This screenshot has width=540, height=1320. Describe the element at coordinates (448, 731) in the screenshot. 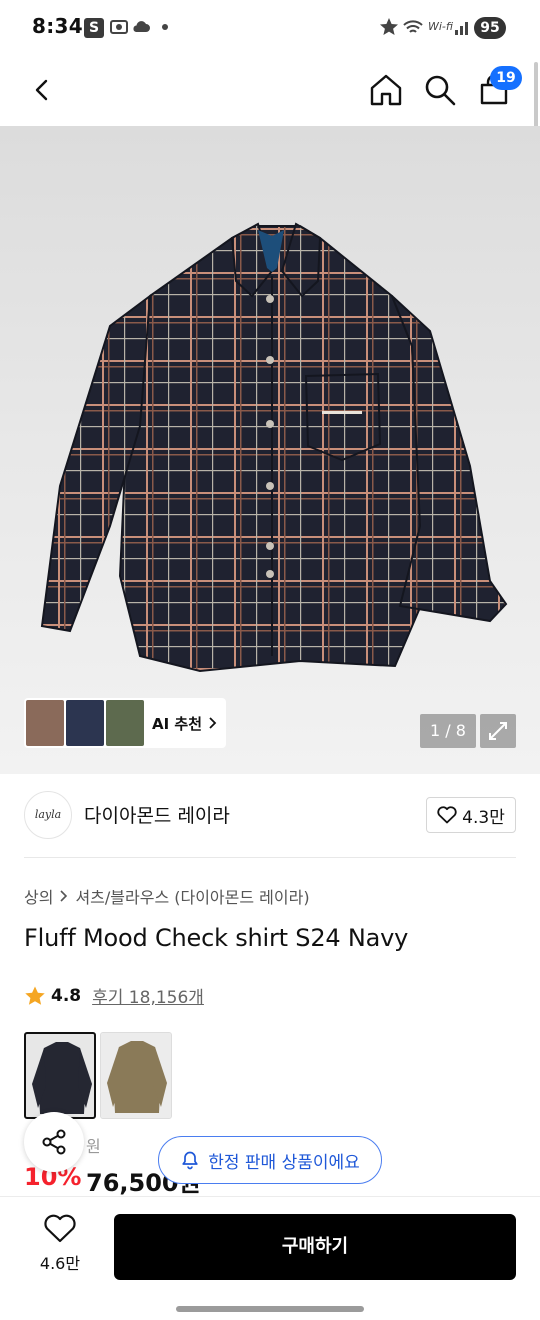

I see `image-counter: 1 / 8` at that location.